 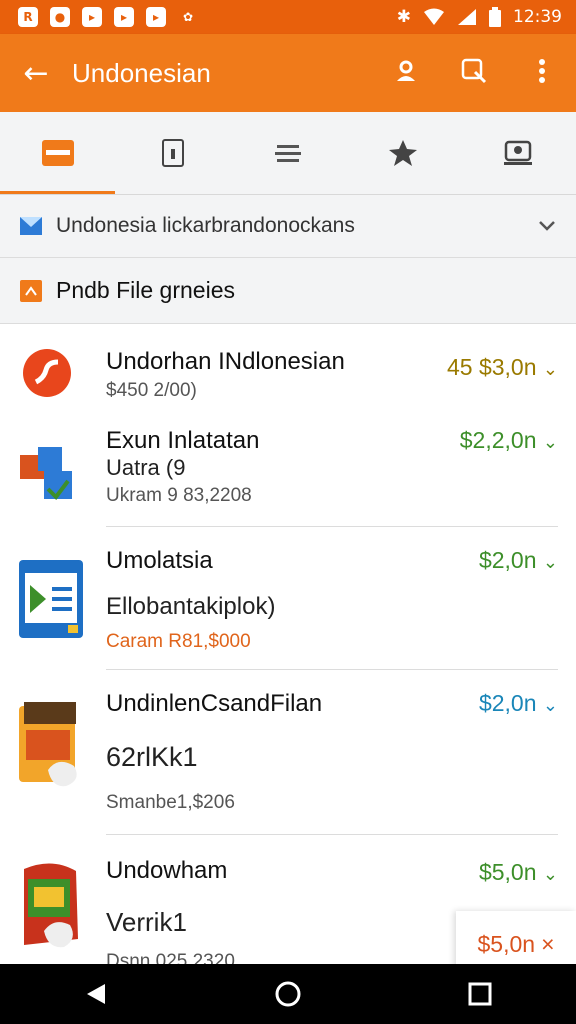 I want to click on notification-icon: ✿, so click(x=188, y=17).